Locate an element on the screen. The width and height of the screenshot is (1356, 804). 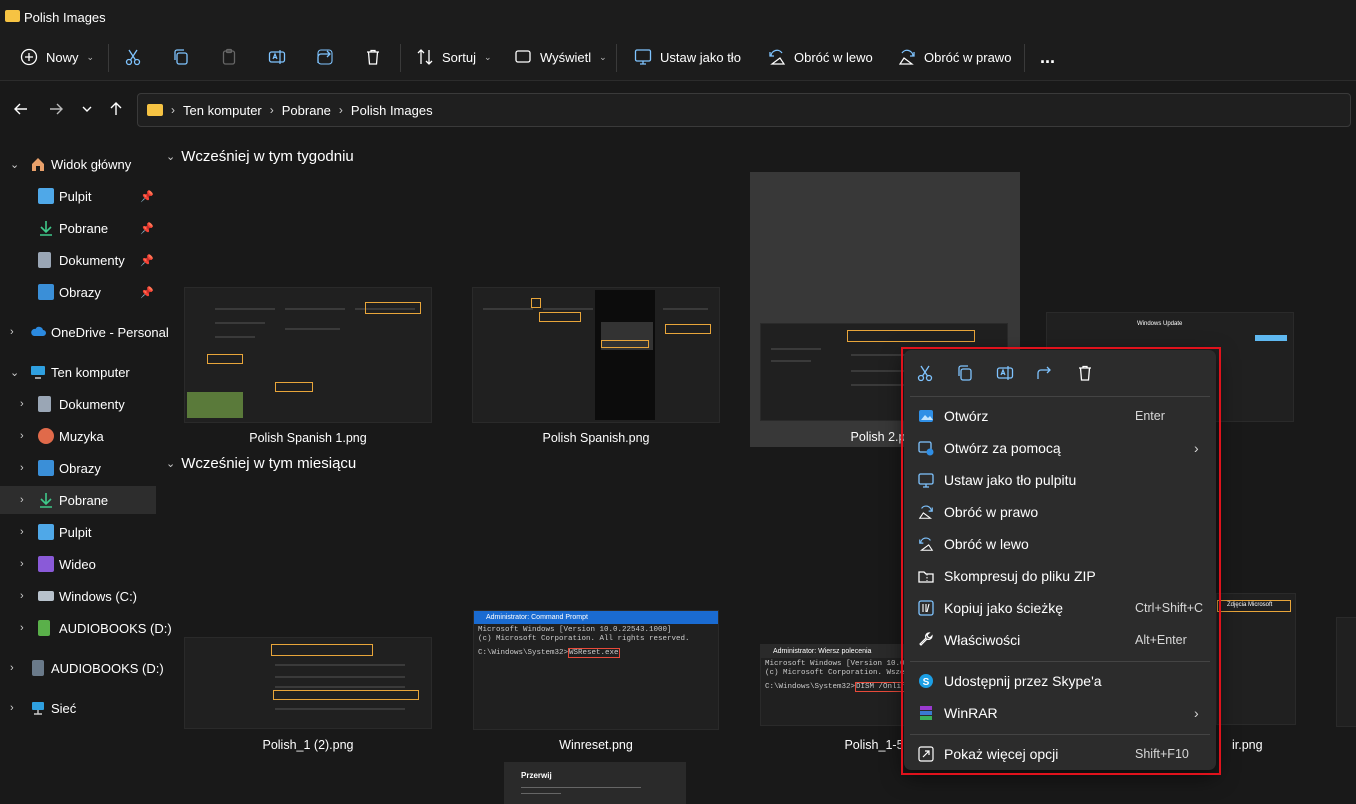
group-header-month: ⌄ Wcześniej w tym miesiącu is located at coordinates (261, 463).